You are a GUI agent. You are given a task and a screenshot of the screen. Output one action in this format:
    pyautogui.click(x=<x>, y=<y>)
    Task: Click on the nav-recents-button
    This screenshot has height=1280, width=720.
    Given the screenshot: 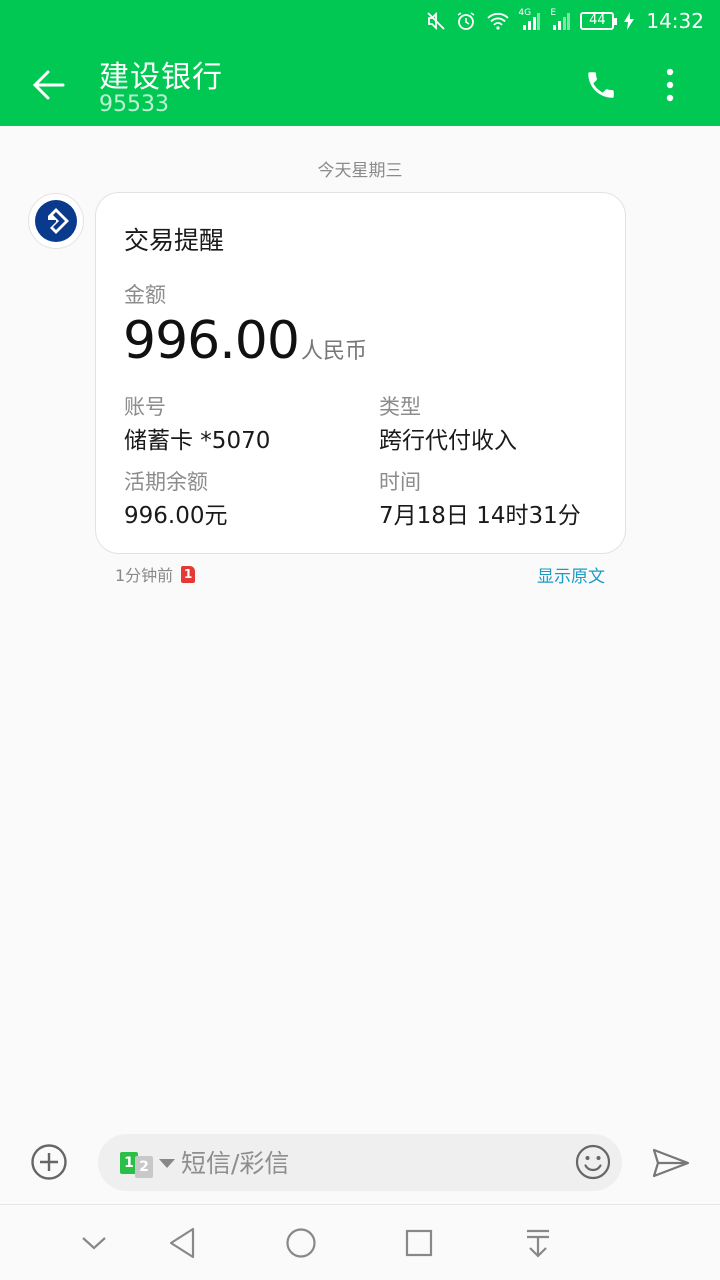 What is the action you would take?
    pyautogui.click(x=419, y=1243)
    